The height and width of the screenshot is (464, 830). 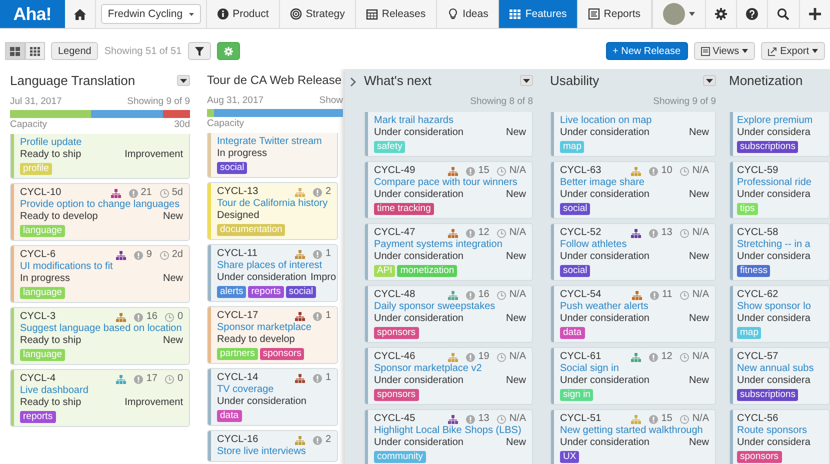 I want to click on feature-title: Integrate Twitter stream, so click(x=269, y=142).